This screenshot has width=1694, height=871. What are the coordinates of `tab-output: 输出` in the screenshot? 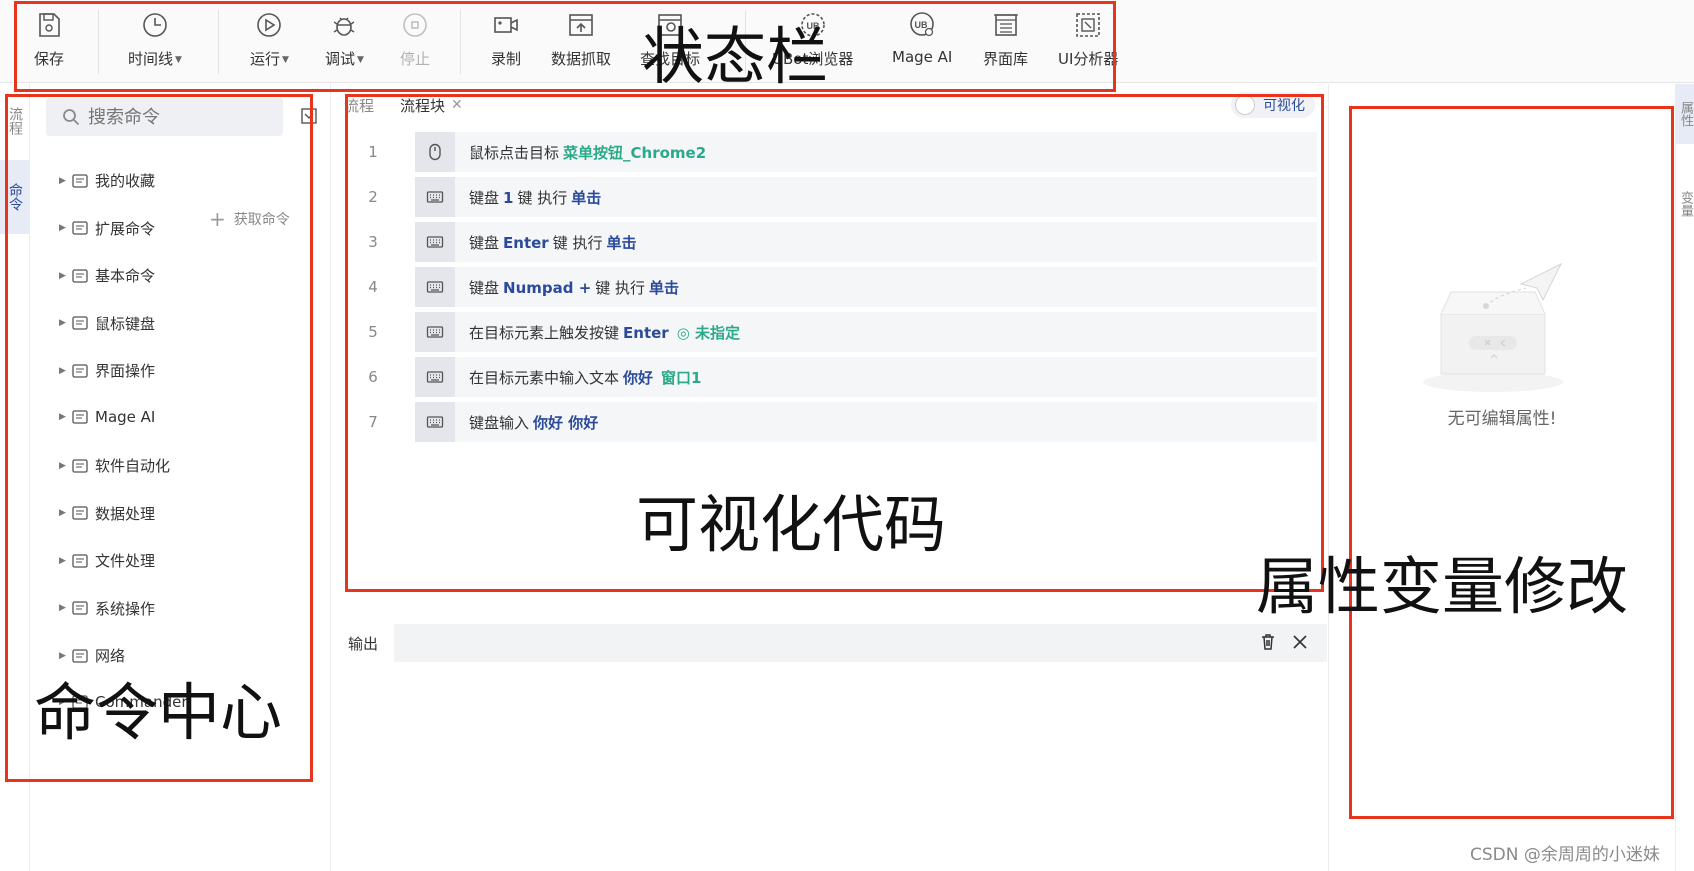 It's located at (363, 643).